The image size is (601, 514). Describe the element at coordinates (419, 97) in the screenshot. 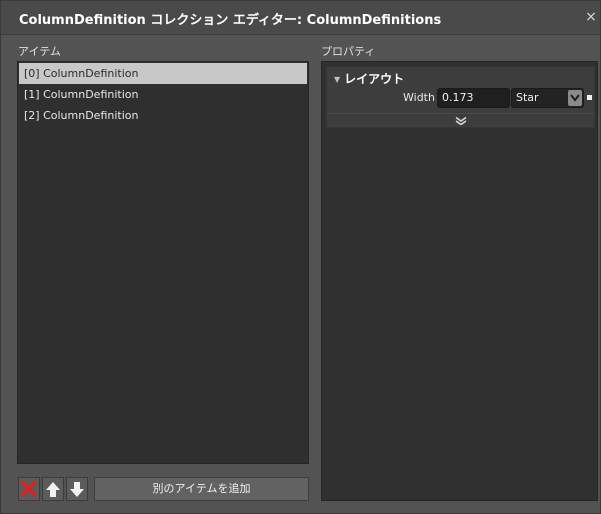

I see `width-label: Width` at that location.